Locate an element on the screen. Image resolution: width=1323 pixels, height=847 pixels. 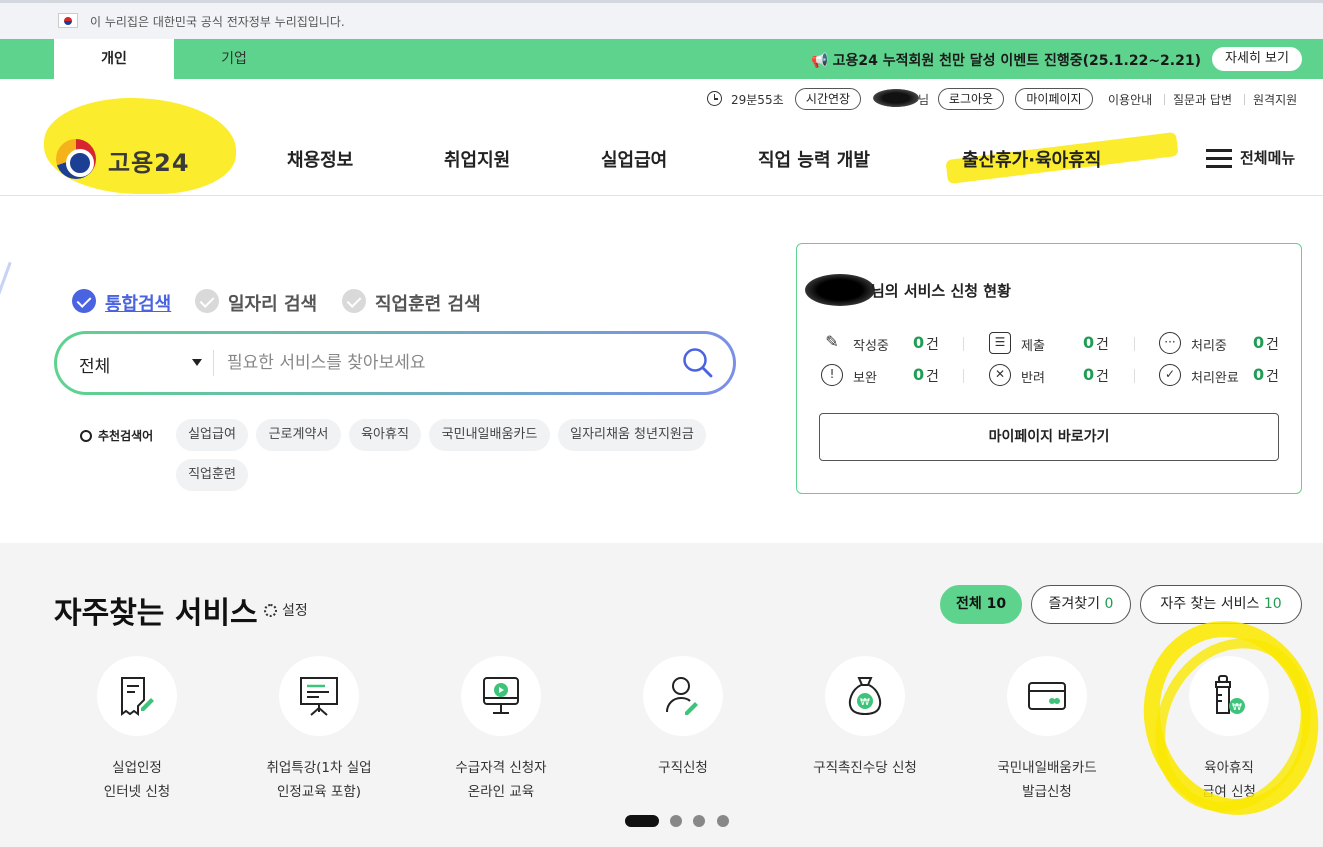
keyword-chip: 육아휴직 is located at coordinates (385, 435).